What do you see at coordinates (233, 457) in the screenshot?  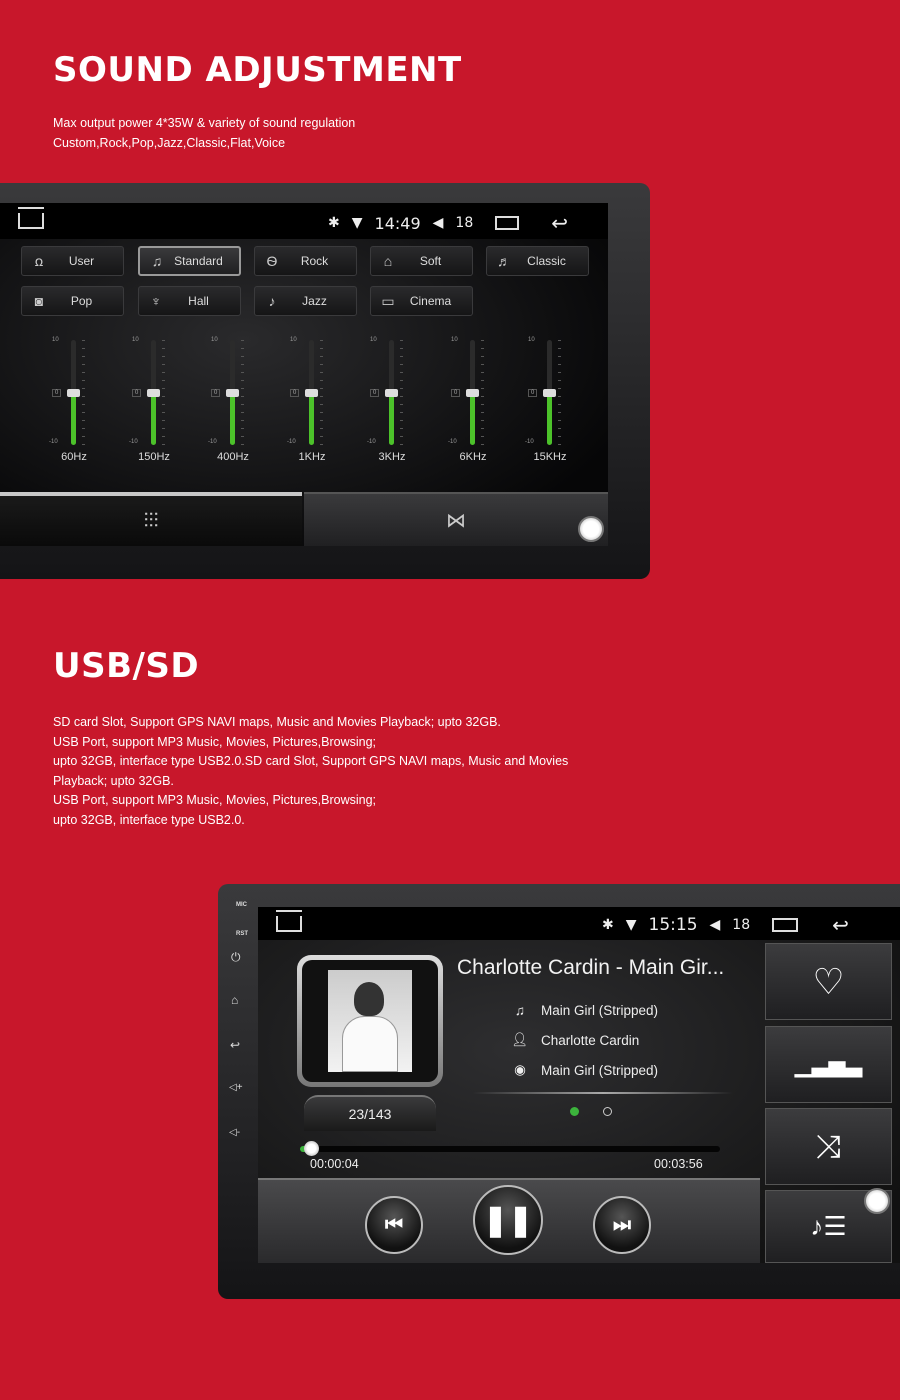 I see `band-label: 400Hz` at bounding box center [233, 457].